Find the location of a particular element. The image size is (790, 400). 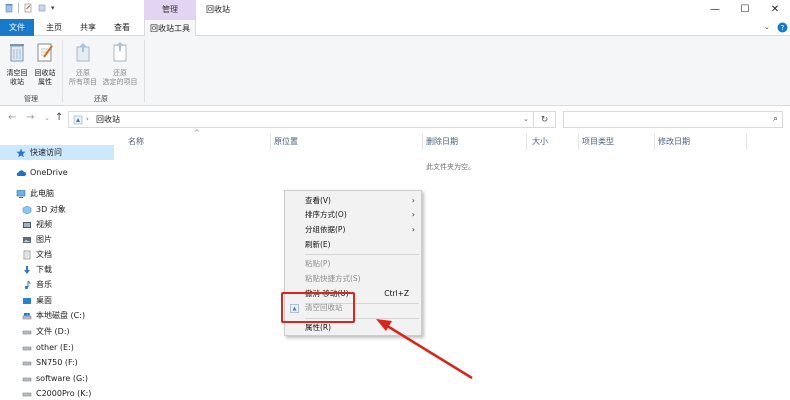

menu-item-paste: 粘贴(P) is located at coordinates (353, 264).